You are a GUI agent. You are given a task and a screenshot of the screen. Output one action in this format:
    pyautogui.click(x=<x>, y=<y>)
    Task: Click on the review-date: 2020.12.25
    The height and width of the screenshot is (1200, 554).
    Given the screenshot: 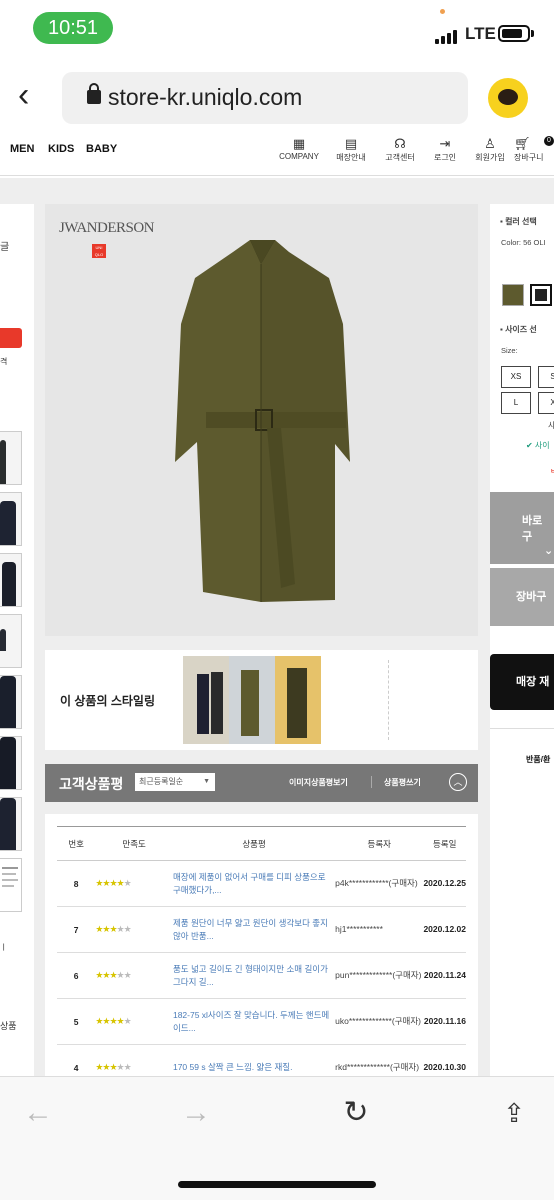 What is the action you would take?
    pyautogui.click(x=444, y=883)
    